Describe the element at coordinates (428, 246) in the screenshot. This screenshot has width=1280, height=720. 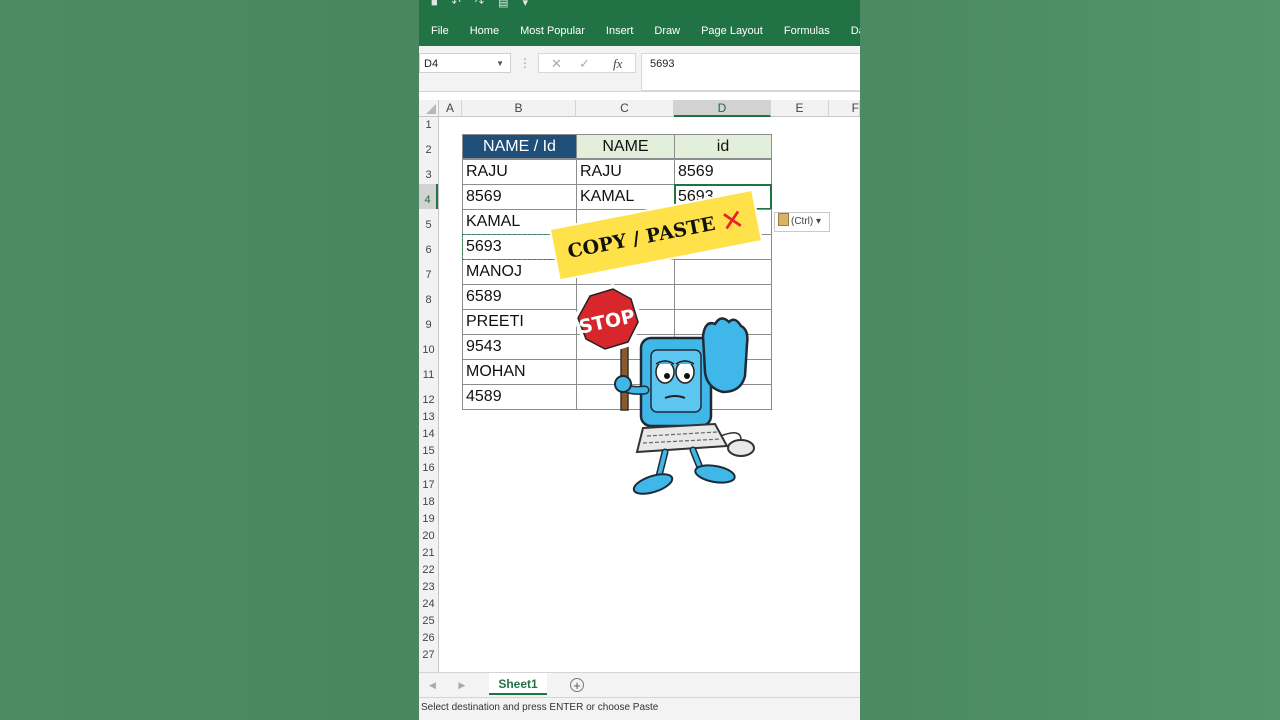
I see `row-header-6: 6` at that location.